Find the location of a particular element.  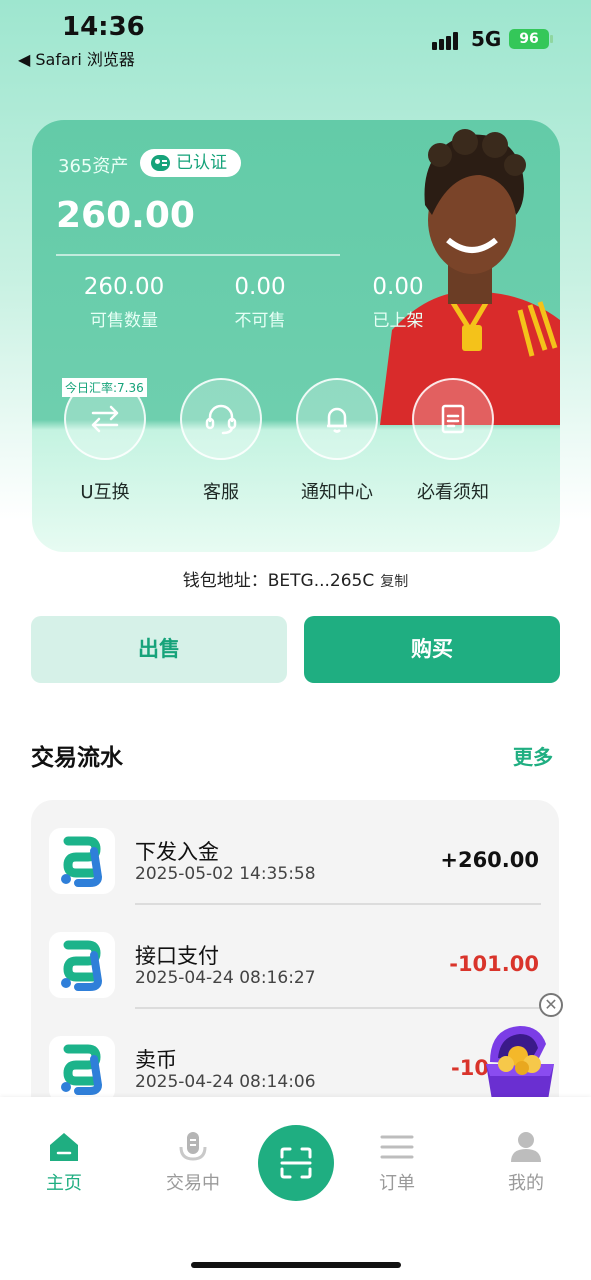

asset-divider is located at coordinates (198, 255).